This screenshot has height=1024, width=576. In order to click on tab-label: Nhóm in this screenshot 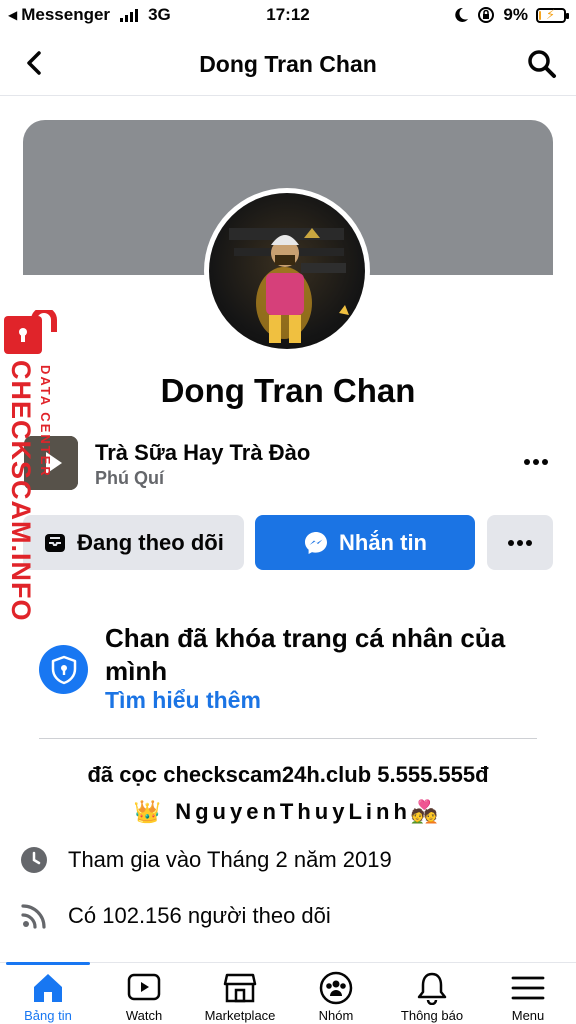, I will do `click(336, 1015)`.